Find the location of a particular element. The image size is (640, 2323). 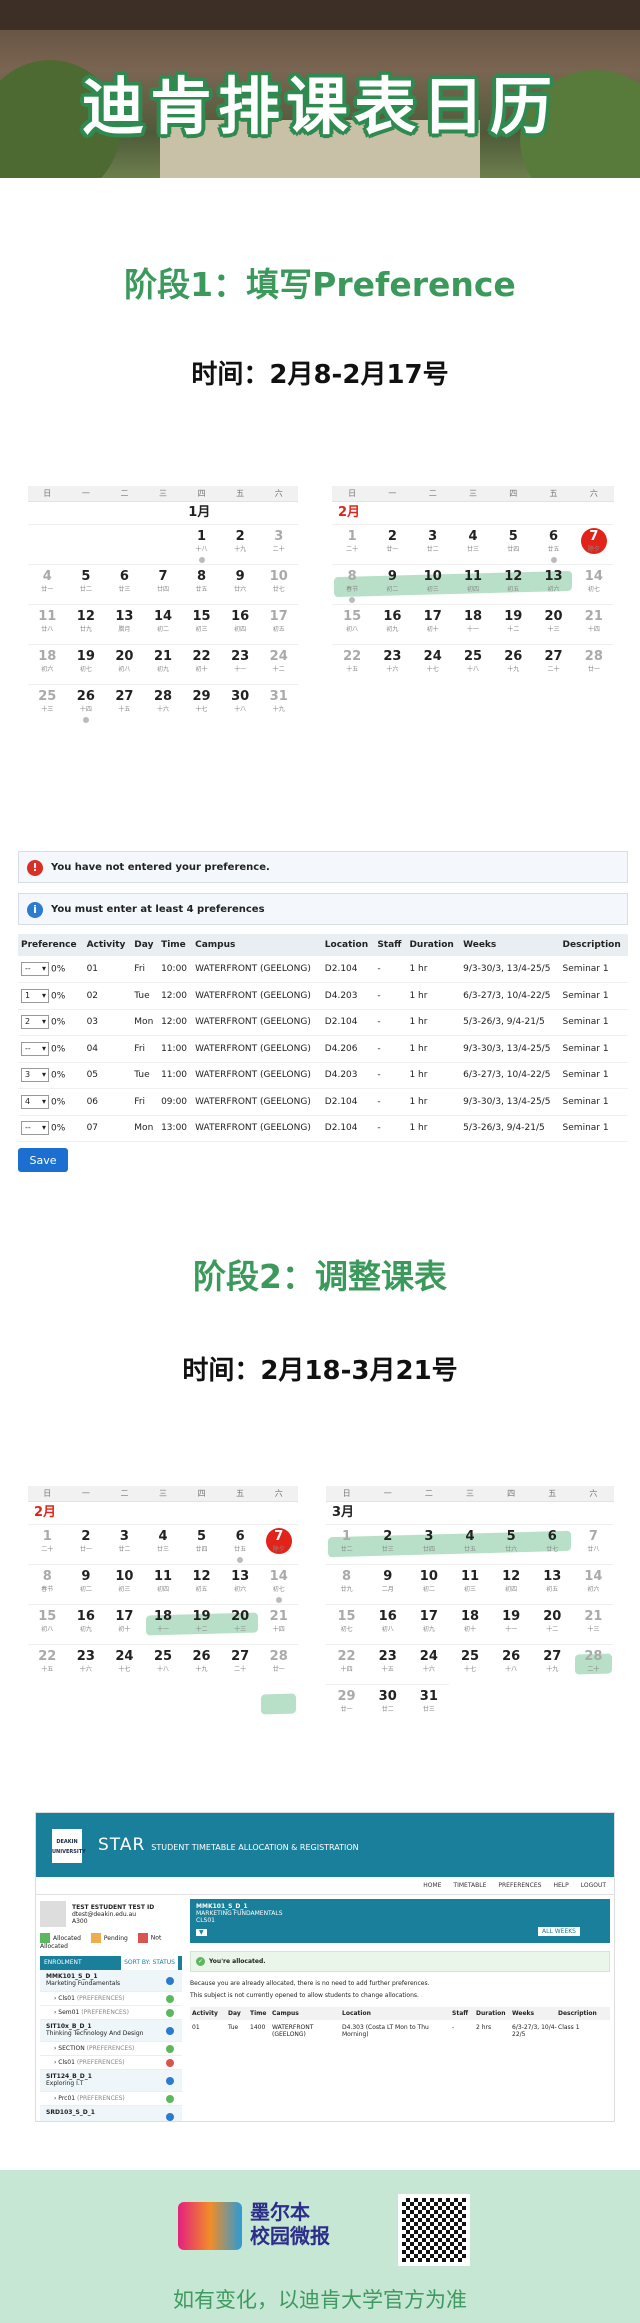

calendar-day: 7 廿四 is located at coordinates (163, 584).